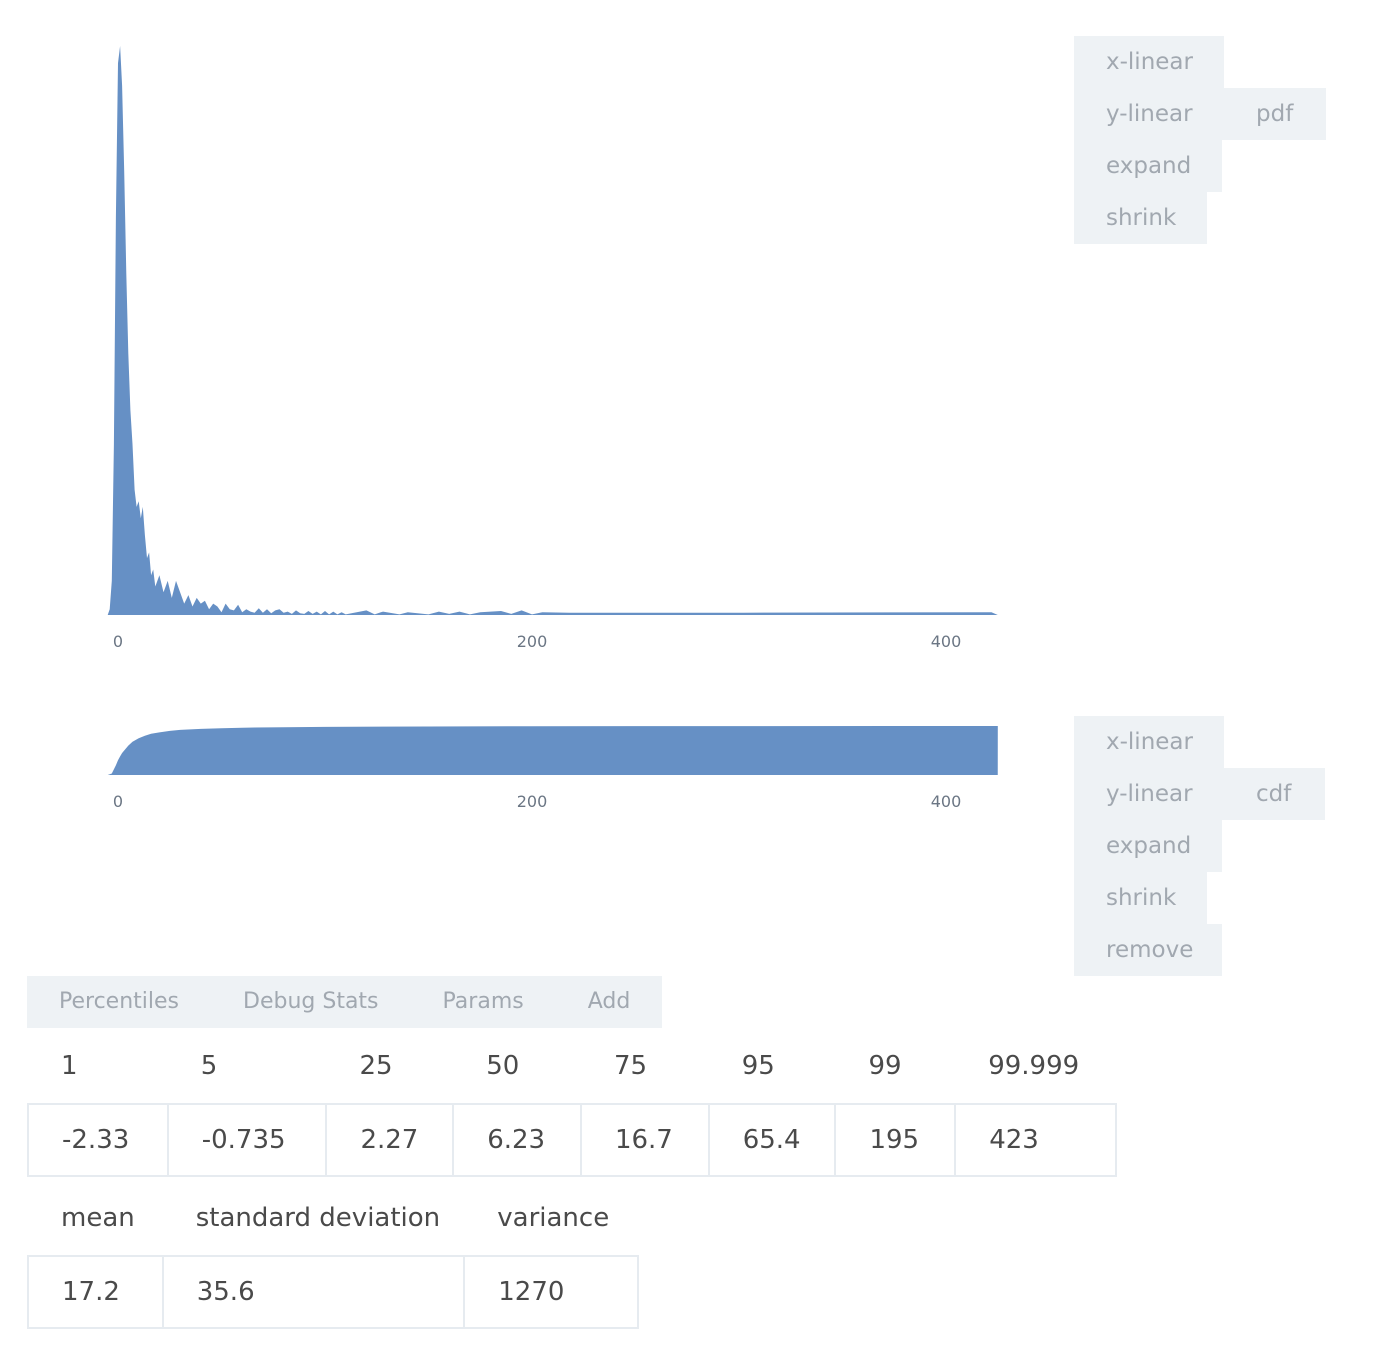 The height and width of the screenshot is (1348, 1376). I want to click on stats-value-row: 17.2 35.6 1270, so click(333, 1292).